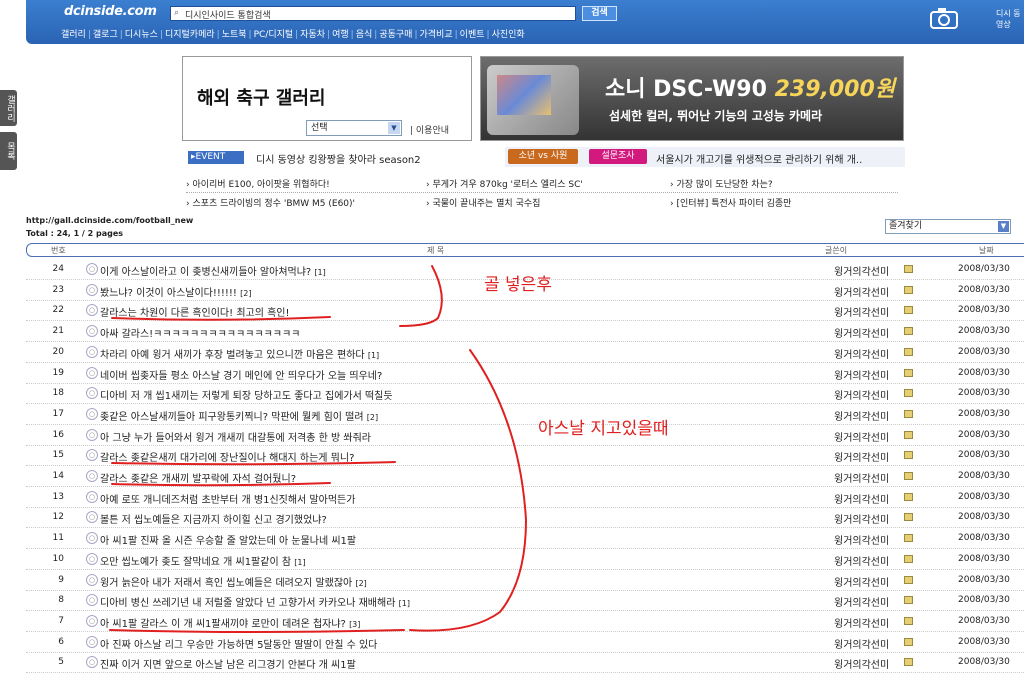 Image resolution: width=1024 pixels, height=697 pixels. I want to click on annotation-mid: 아스날 지고있을때, so click(603, 429).